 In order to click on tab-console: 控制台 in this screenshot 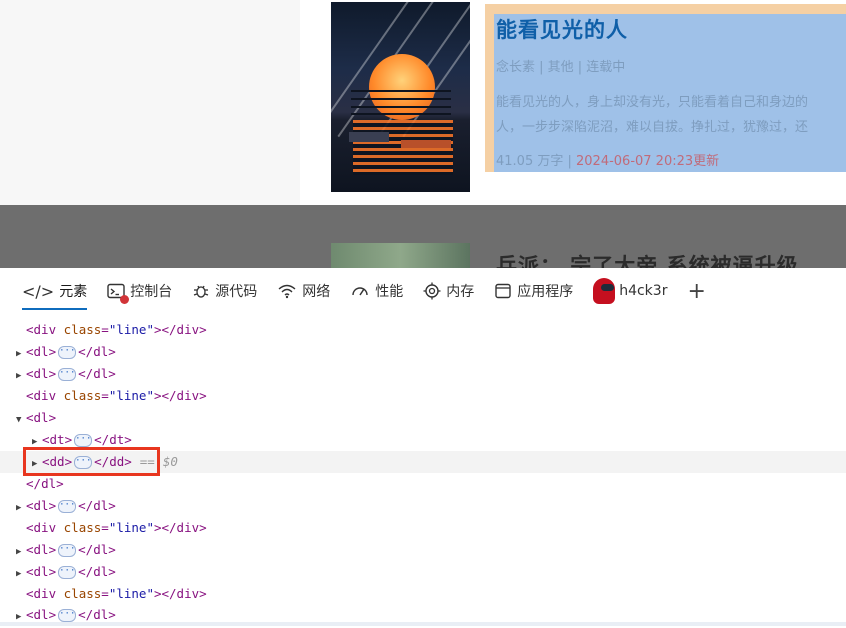, I will do `click(139, 291)`.